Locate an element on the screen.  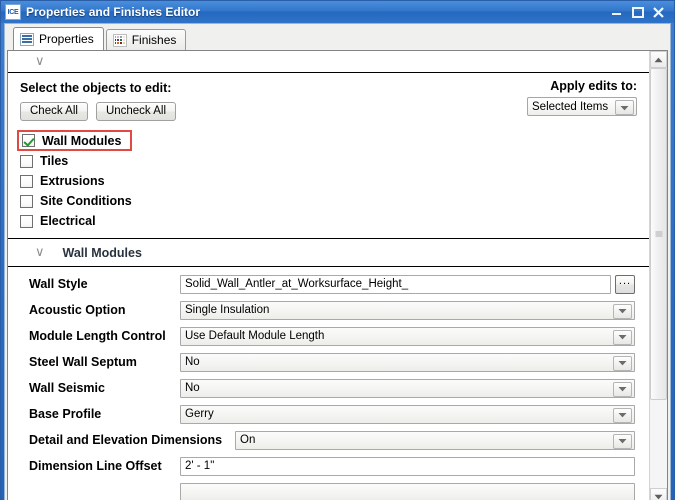
checkbox-row-site-conditions: Site Conditions is located at coordinates (328, 201).